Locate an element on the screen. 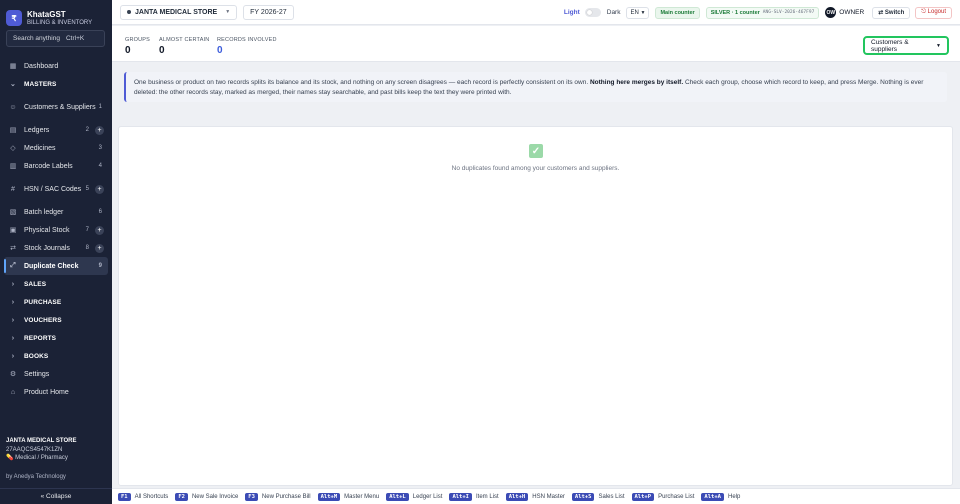 This screenshot has width=960, height=504. search-shortcut: Ctrl+K is located at coordinates (75, 38).